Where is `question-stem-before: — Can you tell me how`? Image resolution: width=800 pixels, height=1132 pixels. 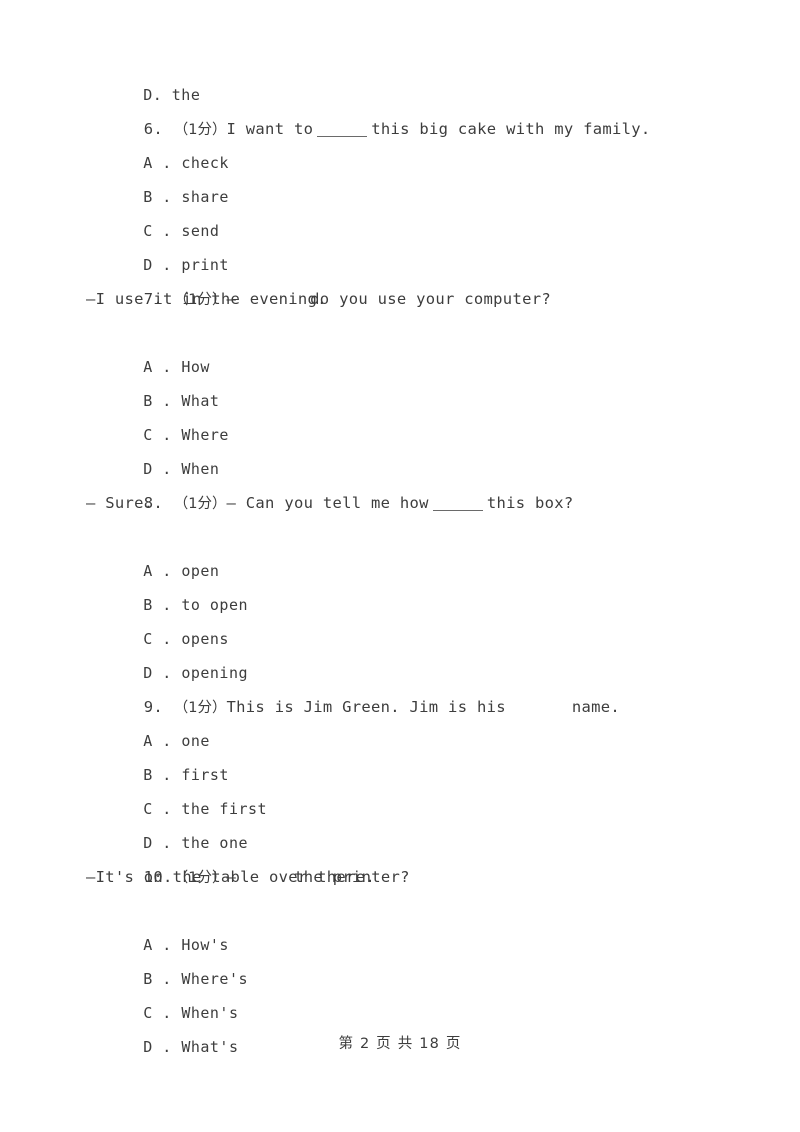 question-stem-before: — Can you tell me how is located at coordinates (327, 503).